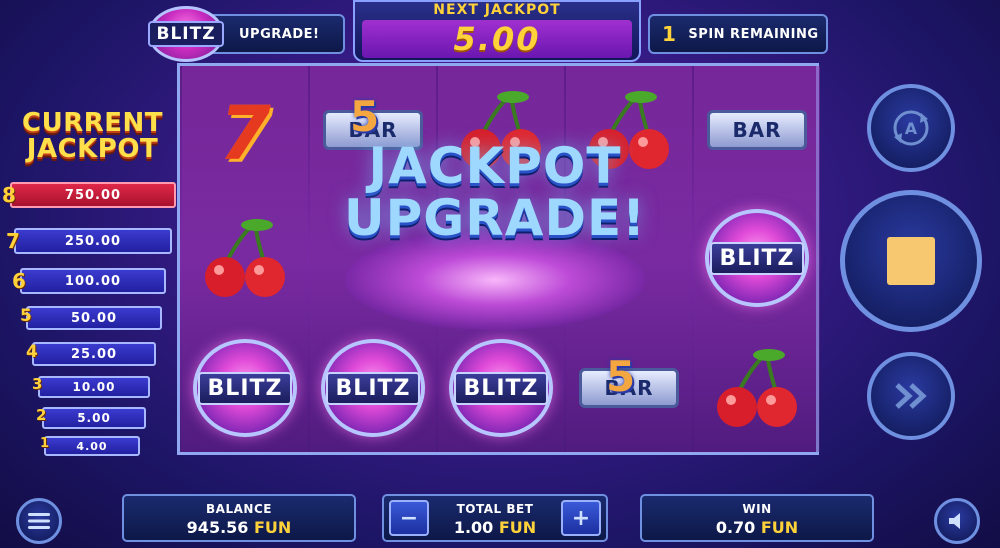 This screenshot has height=548, width=1000. I want to click on win-panel: WIN 0.70 FUN, so click(757, 518).